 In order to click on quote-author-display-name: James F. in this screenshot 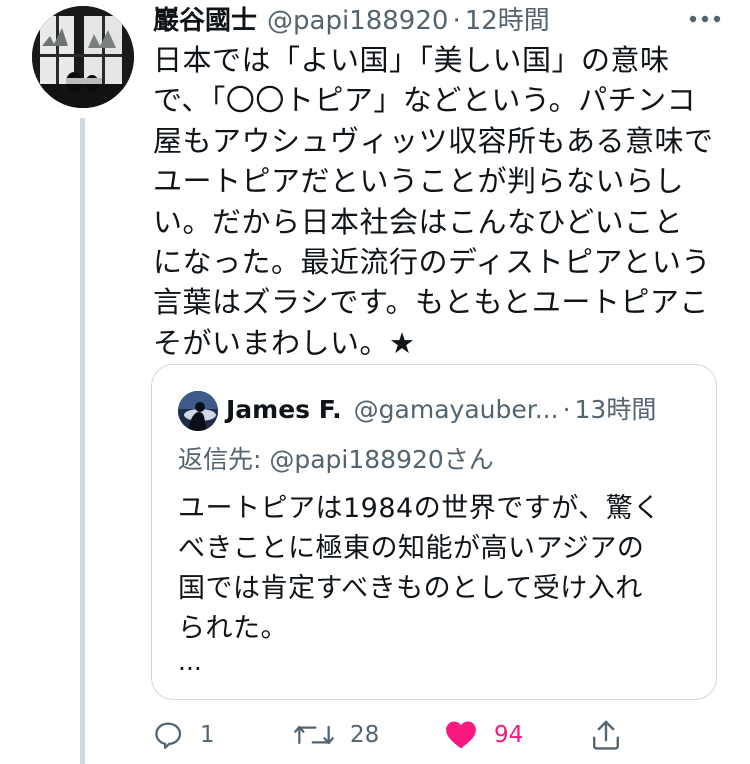, I will do `click(284, 409)`.